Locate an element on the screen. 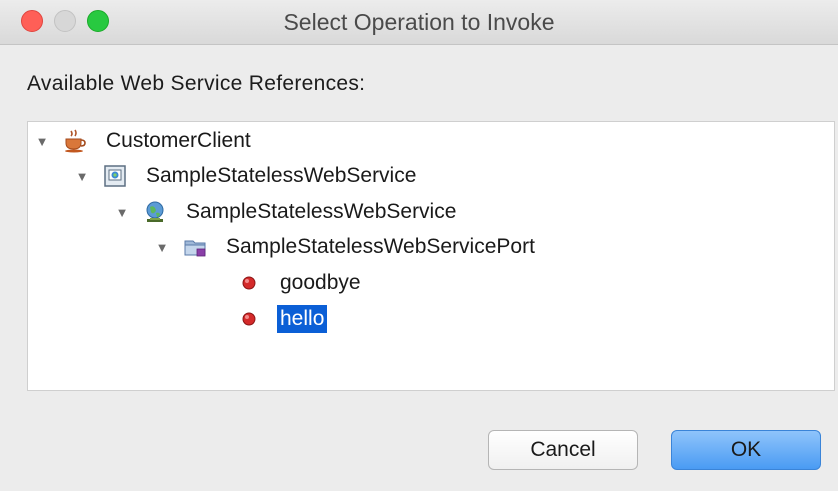  tree-node-customer-client: ▼ CustomerClient is located at coordinates (143, 141).